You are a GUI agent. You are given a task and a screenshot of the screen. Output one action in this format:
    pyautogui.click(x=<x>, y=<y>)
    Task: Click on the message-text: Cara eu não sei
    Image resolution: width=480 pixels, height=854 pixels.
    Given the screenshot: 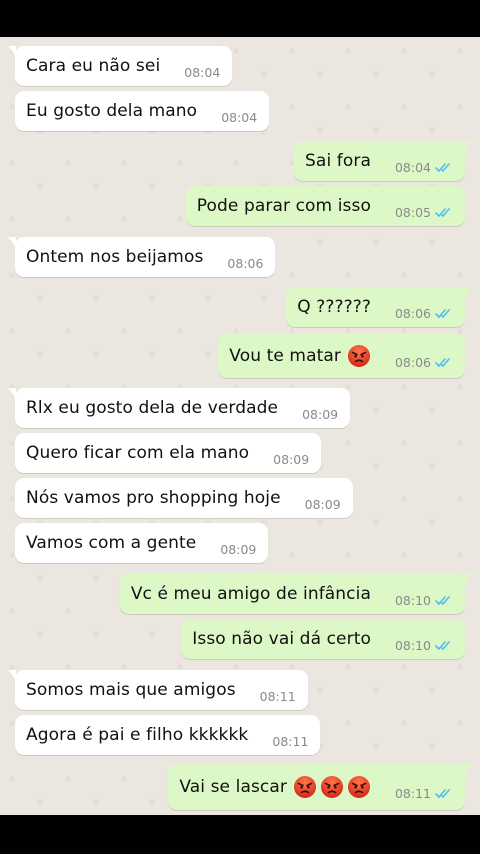 What is the action you would take?
    pyautogui.click(x=93, y=66)
    